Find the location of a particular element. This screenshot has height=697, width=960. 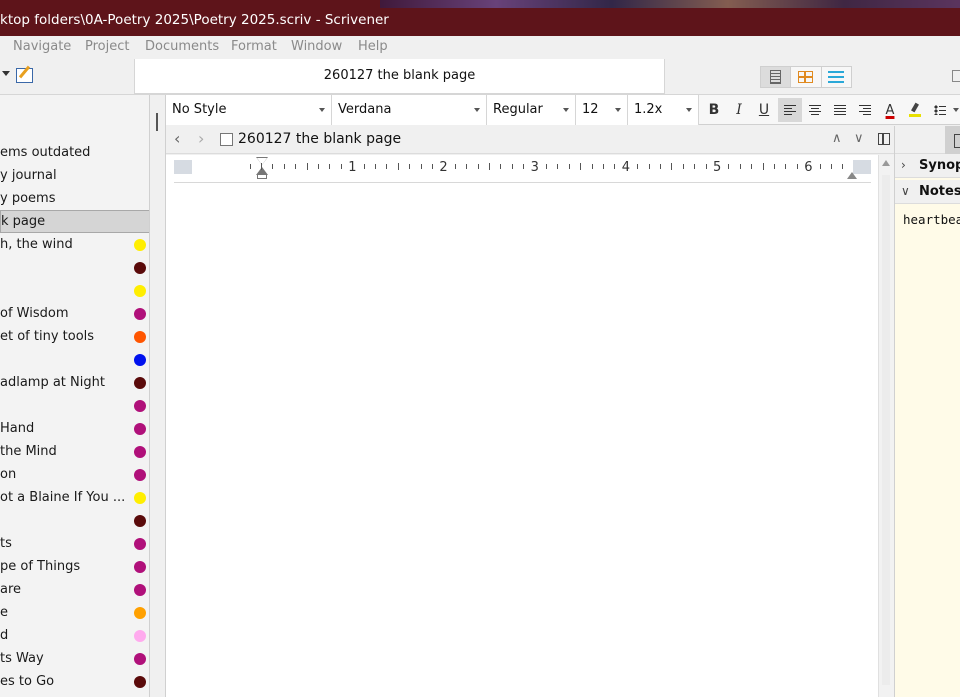

chevron-down-icon: ∨ is located at coordinates (859, 138).